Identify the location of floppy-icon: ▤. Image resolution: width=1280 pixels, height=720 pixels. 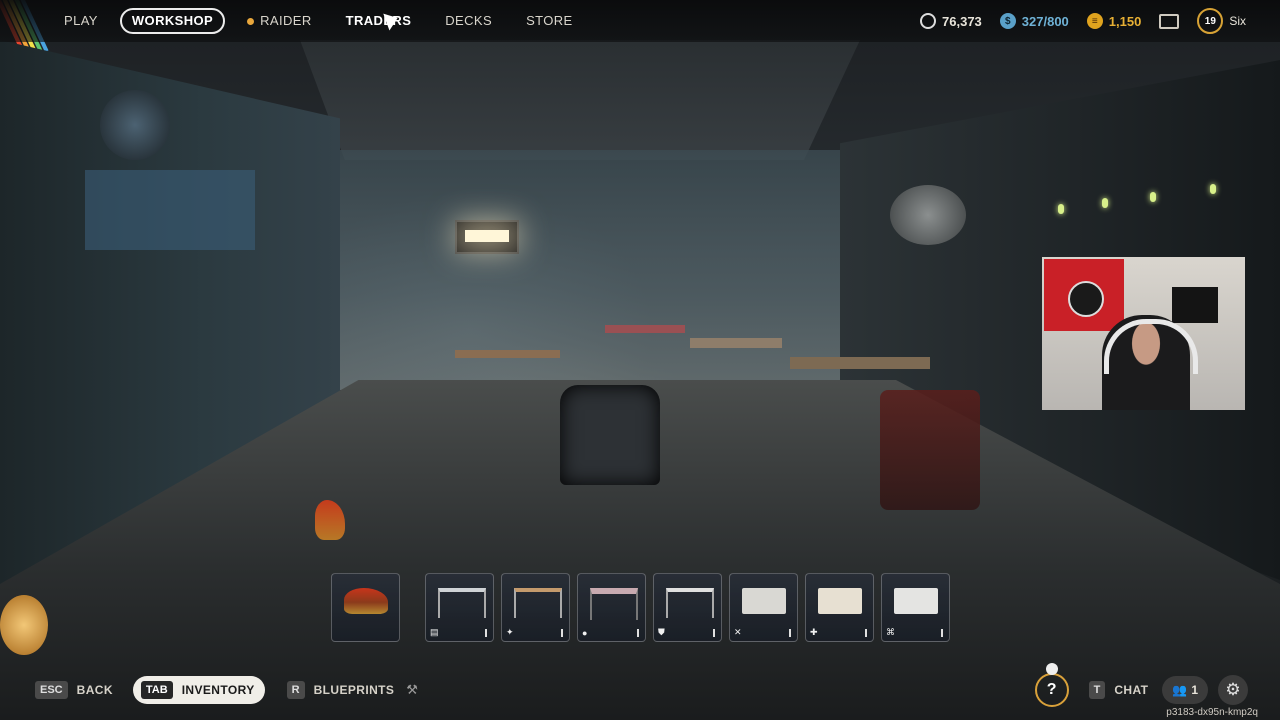
(434, 632).